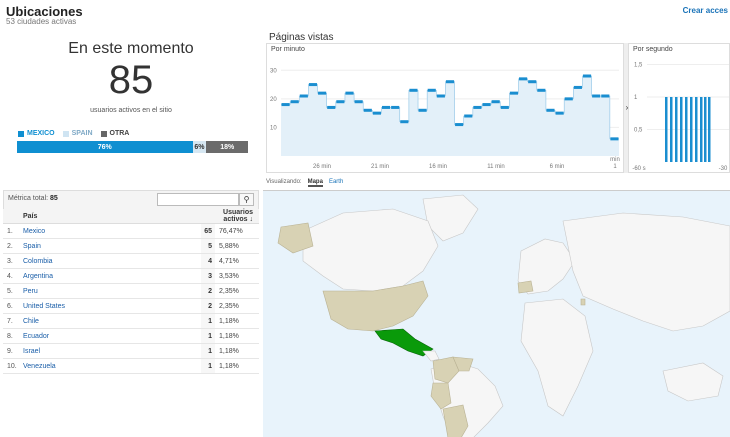 The image size is (730, 437). I want to click on country-link: Mexico, so click(34, 231).